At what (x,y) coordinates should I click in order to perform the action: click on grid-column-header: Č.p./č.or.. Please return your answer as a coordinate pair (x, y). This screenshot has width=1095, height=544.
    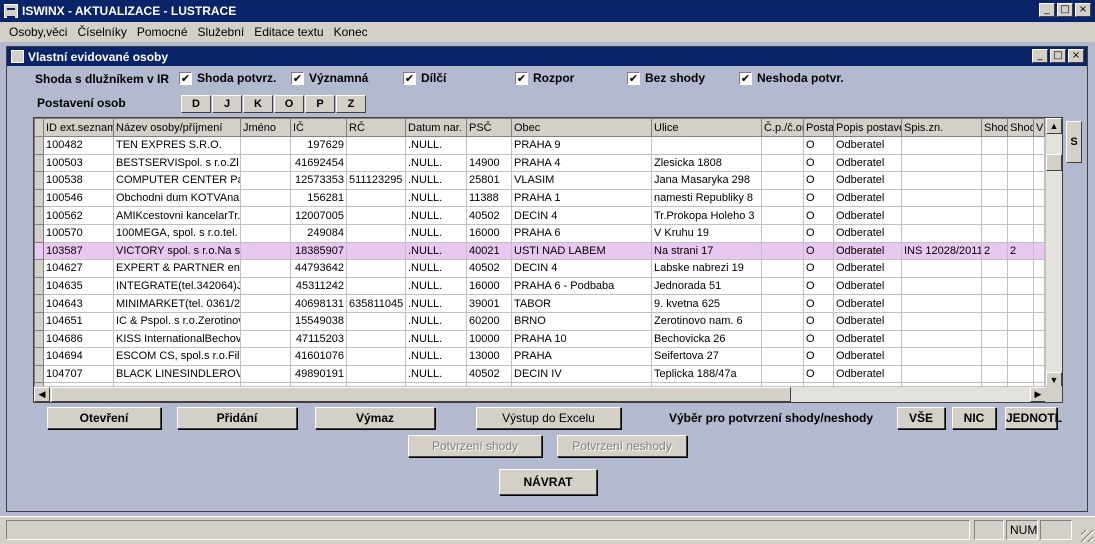
    Looking at the image, I should click on (782, 127).